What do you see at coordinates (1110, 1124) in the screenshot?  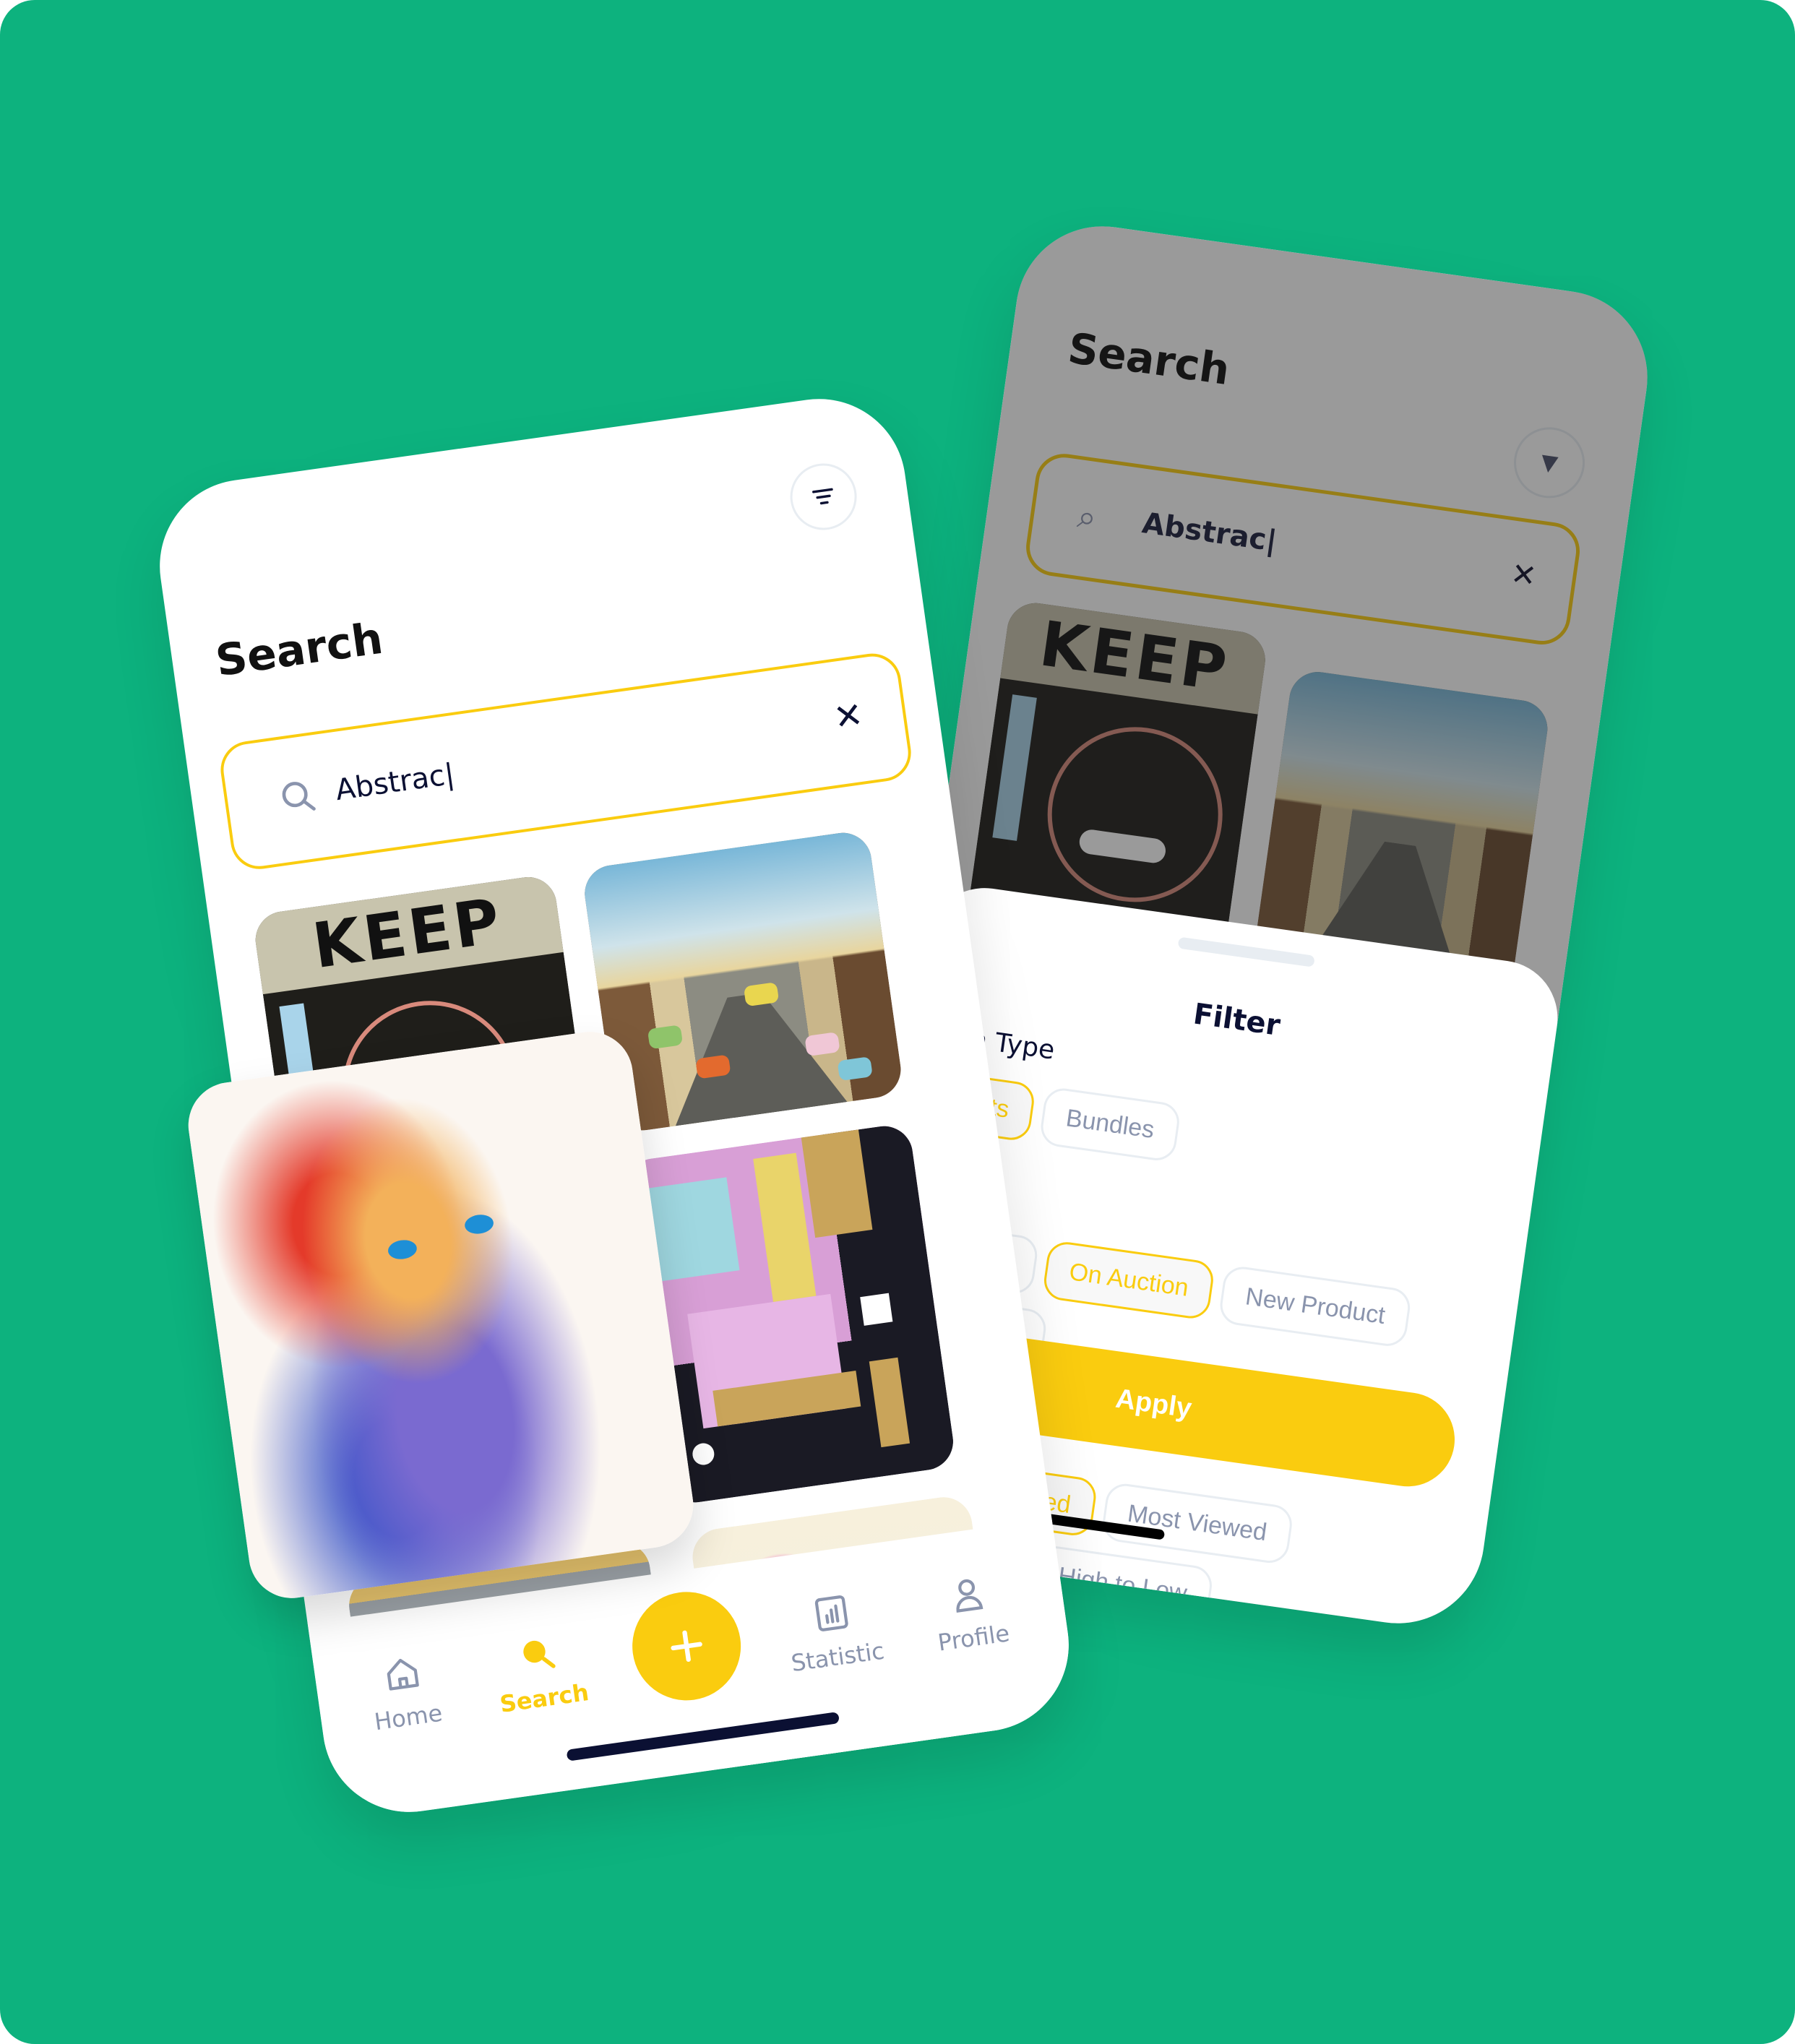 I see `chip-bundles: Bundles` at bounding box center [1110, 1124].